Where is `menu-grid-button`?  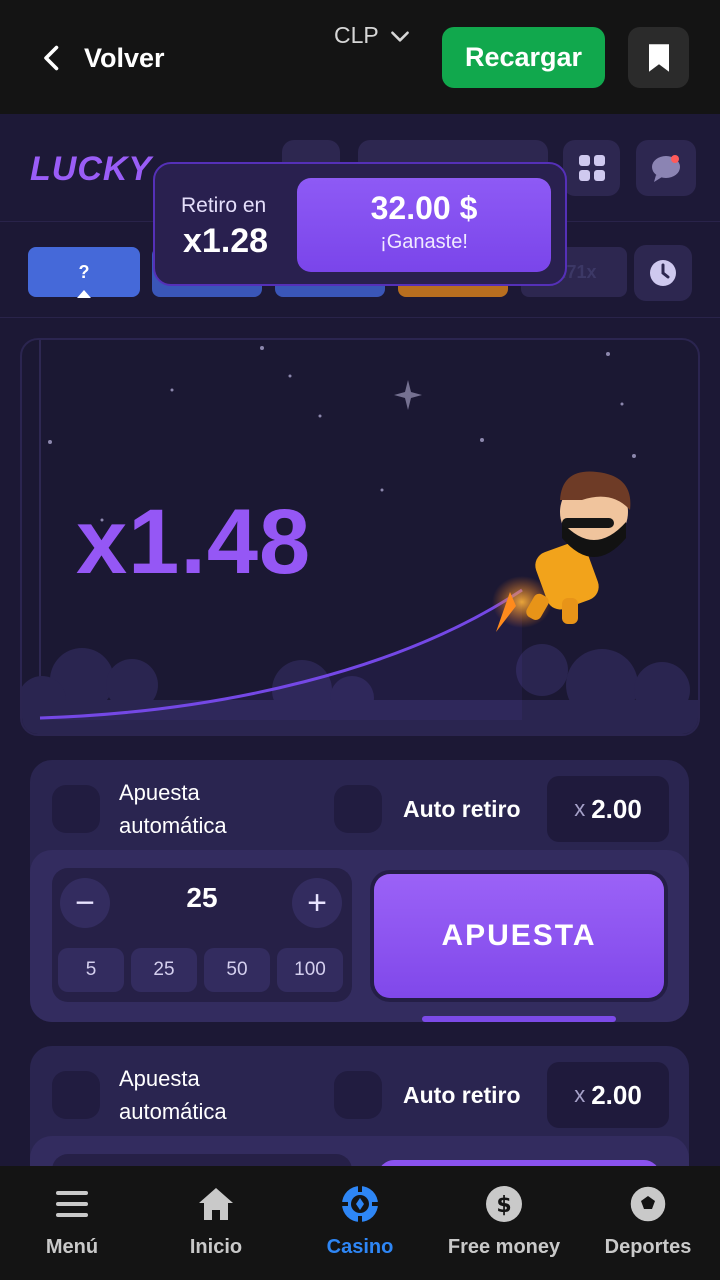
menu-grid-button is located at coordinates (591, 168).